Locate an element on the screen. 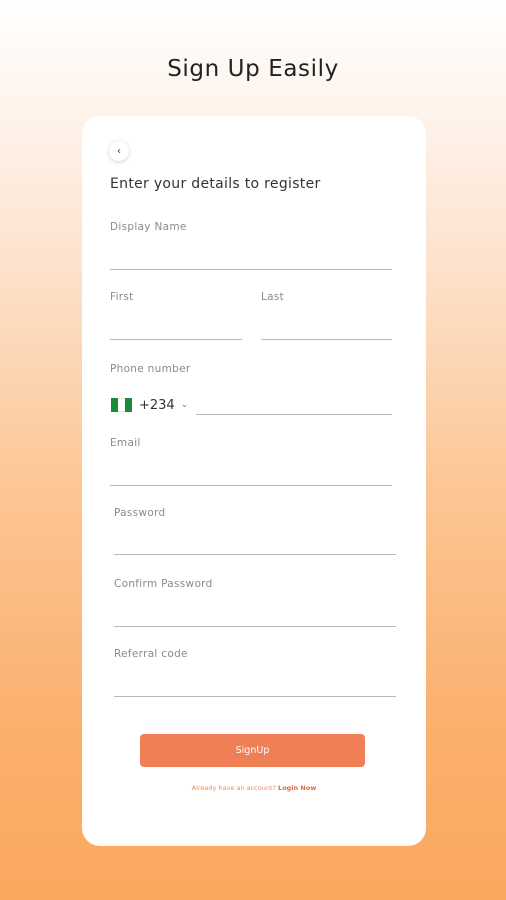 The height and width of the screenshot is (900, 506). country-code-selector: +234 ⌄ is located at coordinates (149, 405).